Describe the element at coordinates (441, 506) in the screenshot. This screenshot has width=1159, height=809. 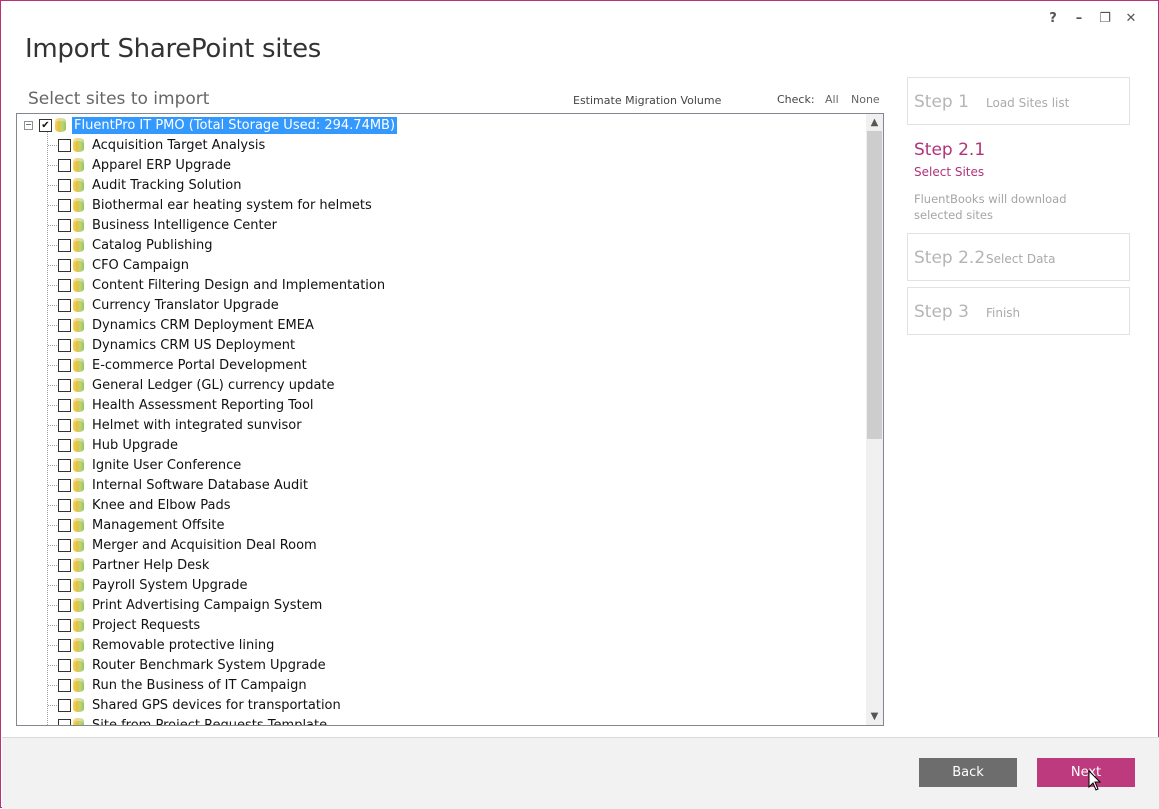
I see `tree-item: Knee and Elbow Pads` at that location.